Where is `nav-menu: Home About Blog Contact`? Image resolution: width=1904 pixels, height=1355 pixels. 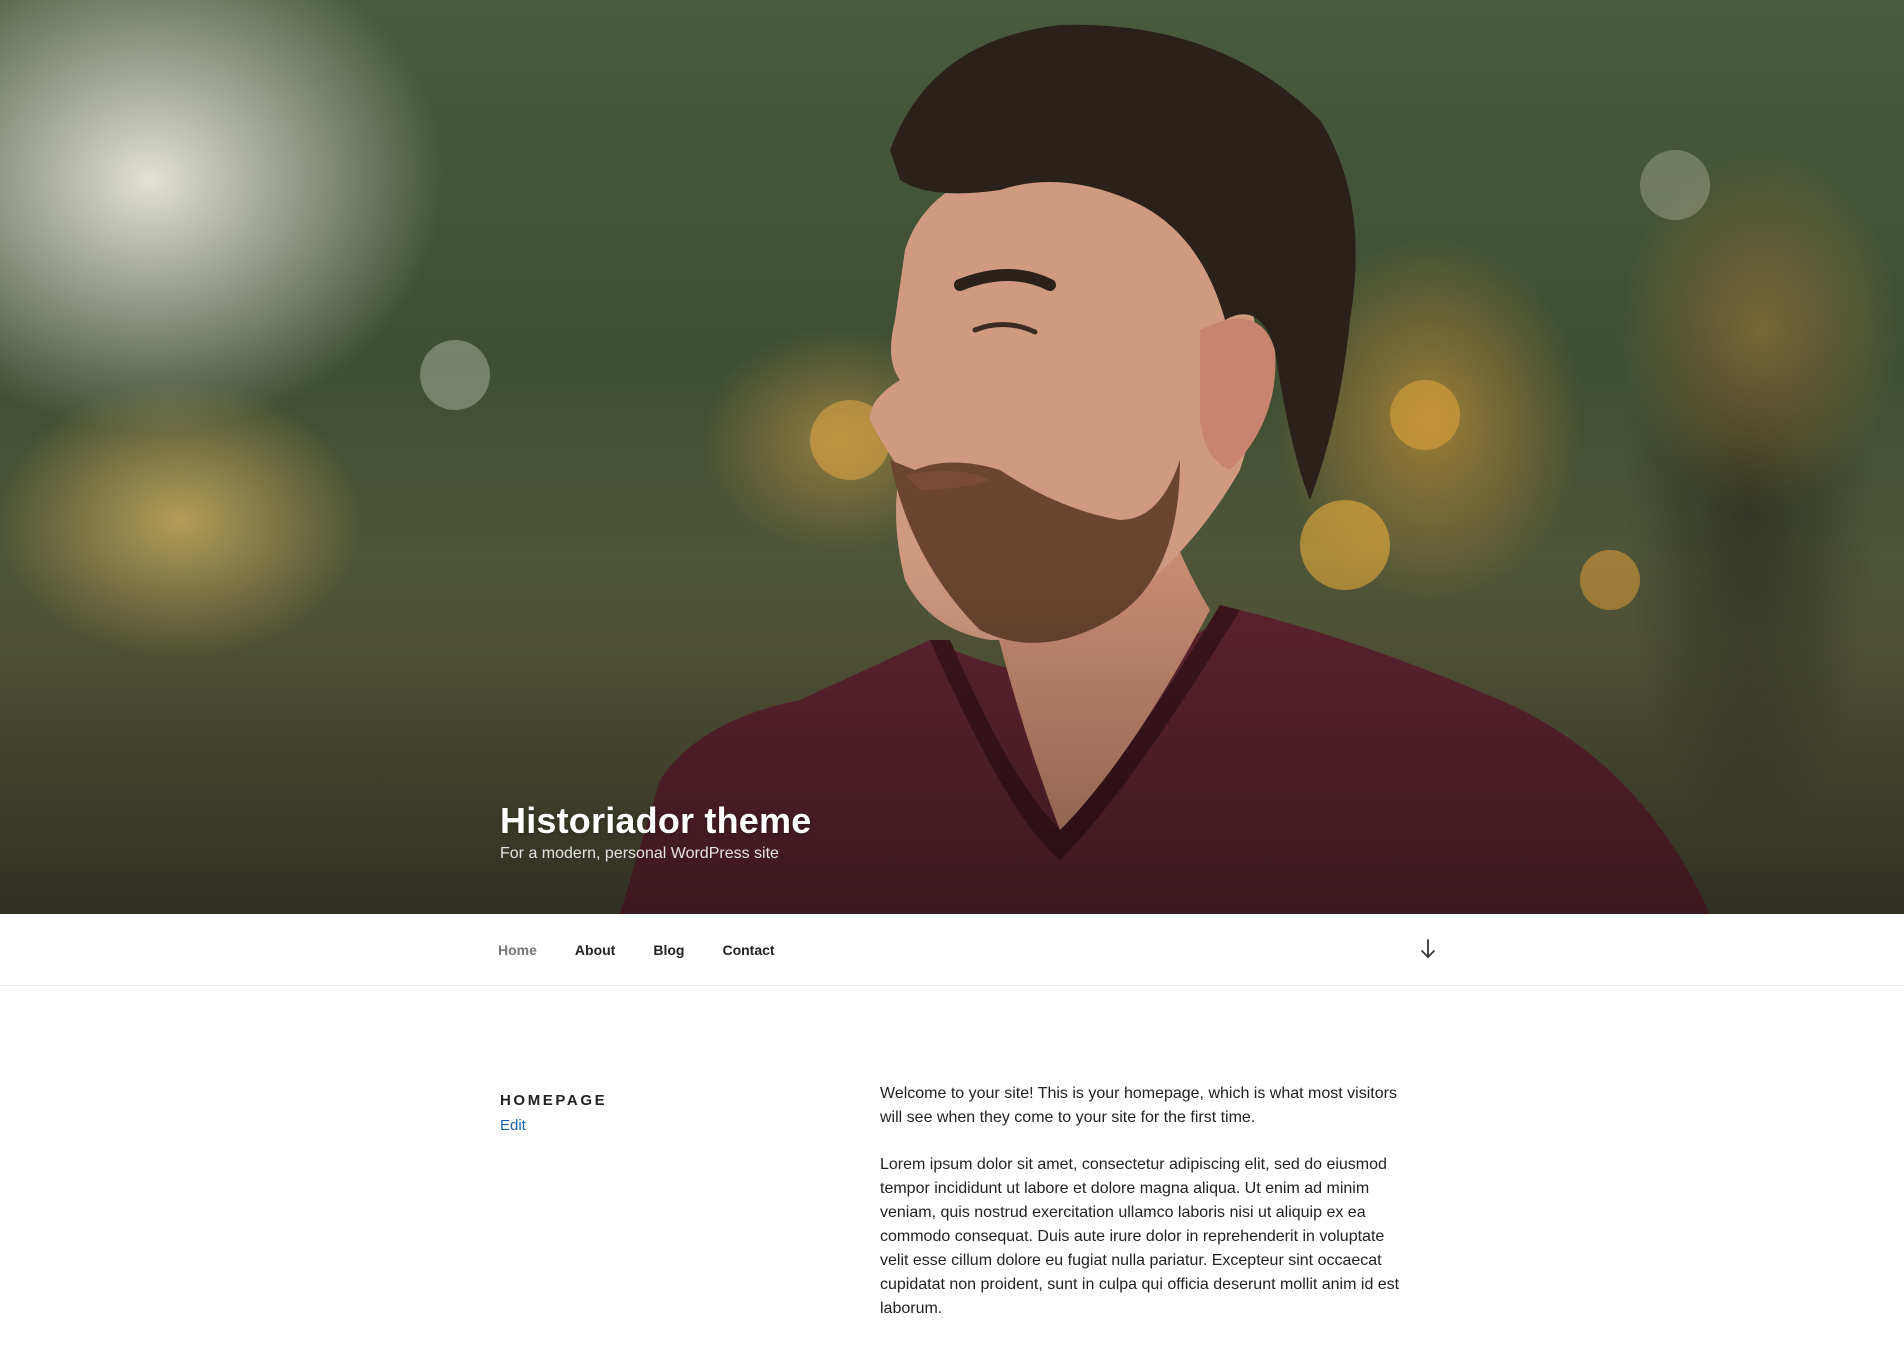
nav-menu: Home About Blog Contact is located at coordinates (655, 949).